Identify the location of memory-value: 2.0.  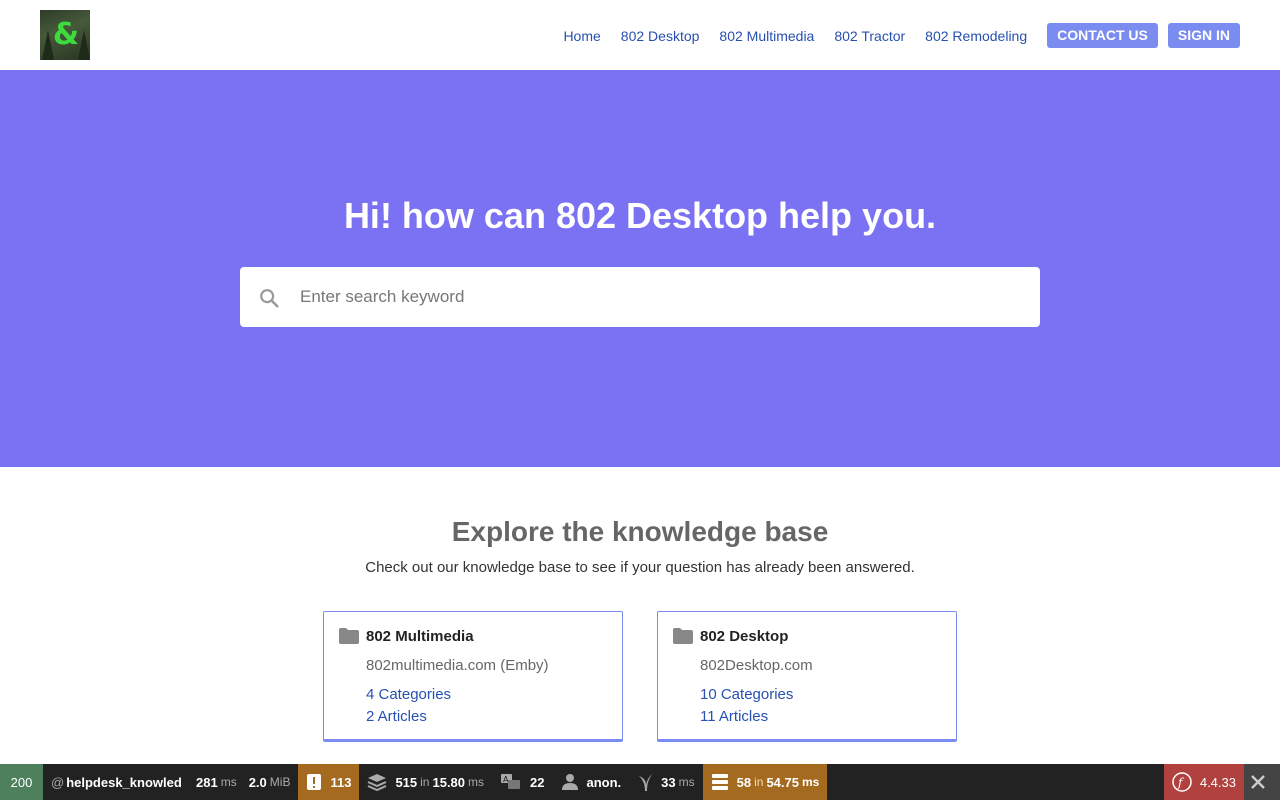
(257, 782).